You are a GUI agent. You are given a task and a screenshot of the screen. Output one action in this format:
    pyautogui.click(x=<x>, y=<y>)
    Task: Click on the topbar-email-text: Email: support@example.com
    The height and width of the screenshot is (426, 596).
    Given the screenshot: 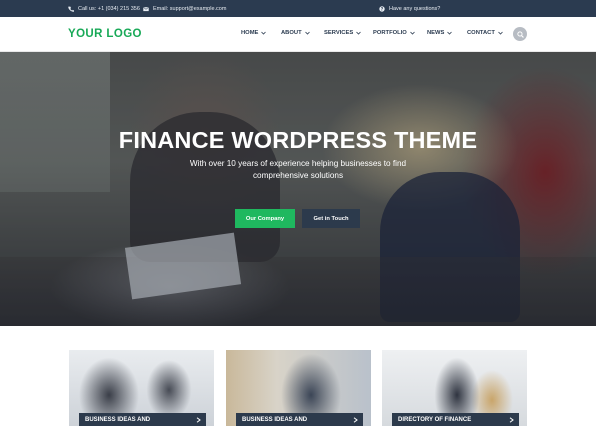 What is the action you would take?
    pyautogui.click(x=190, y=8)
    